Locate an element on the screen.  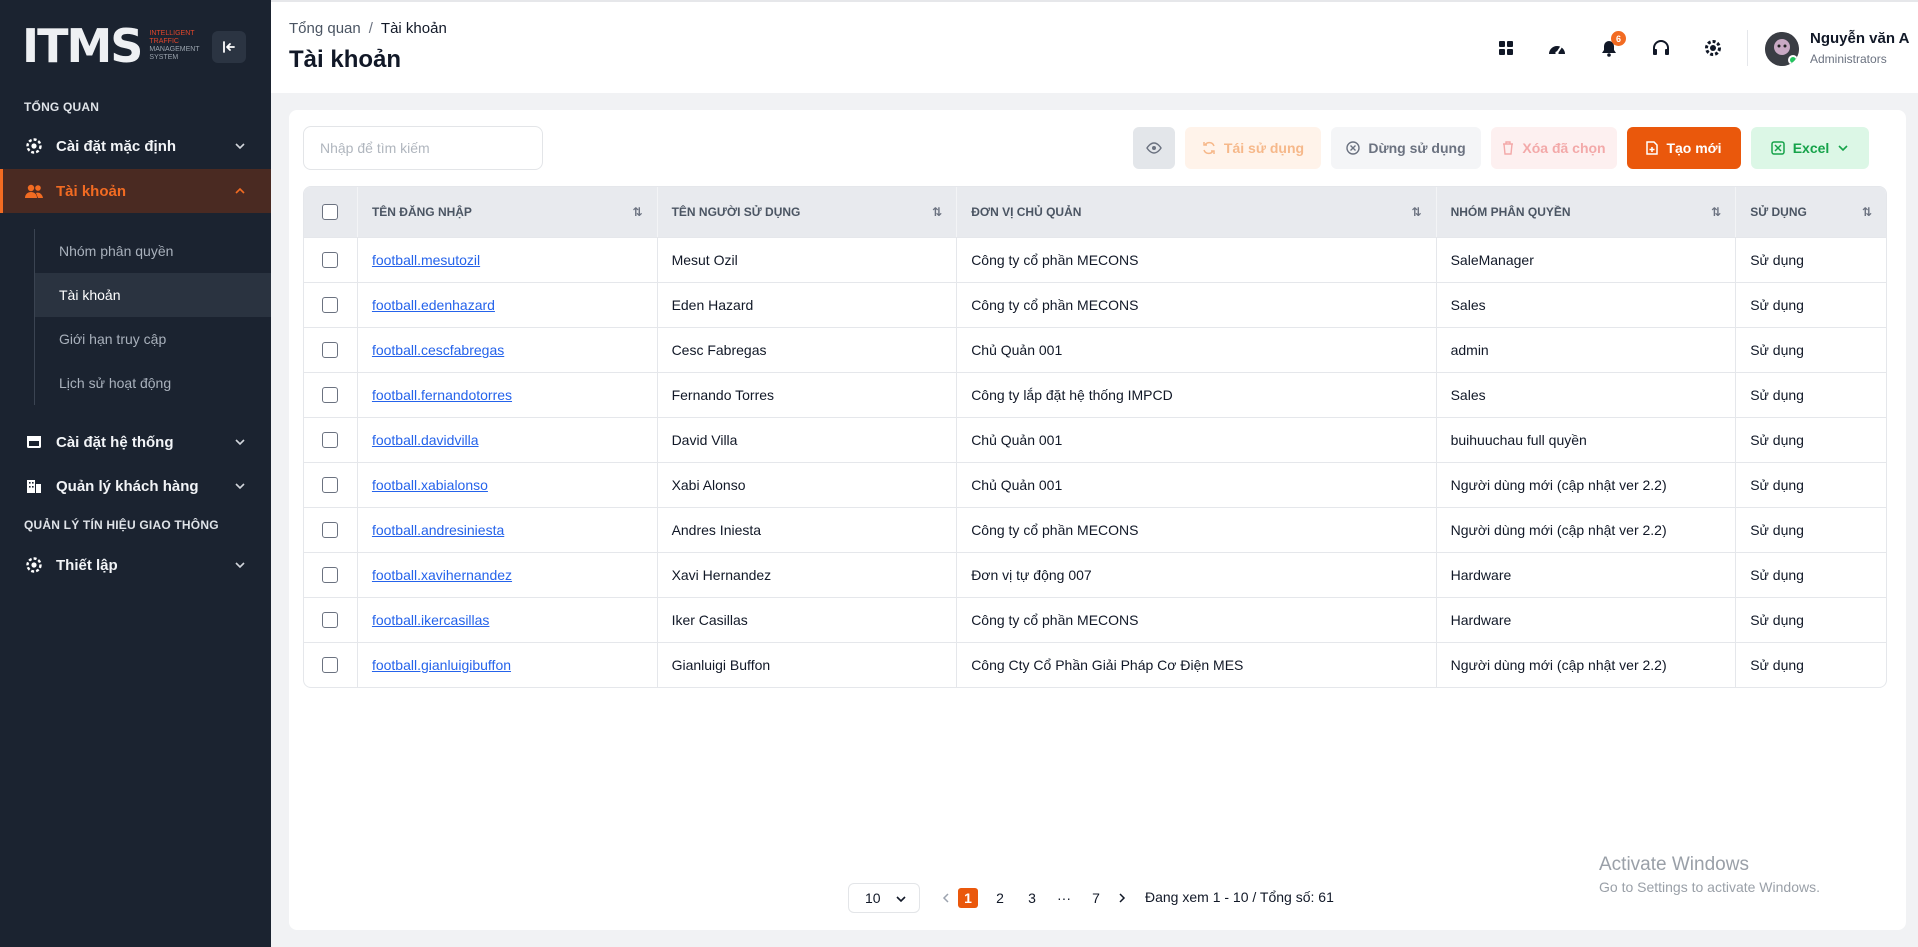
fullname-cell: Xavi Hernandez is located at coordinates (808, 575).